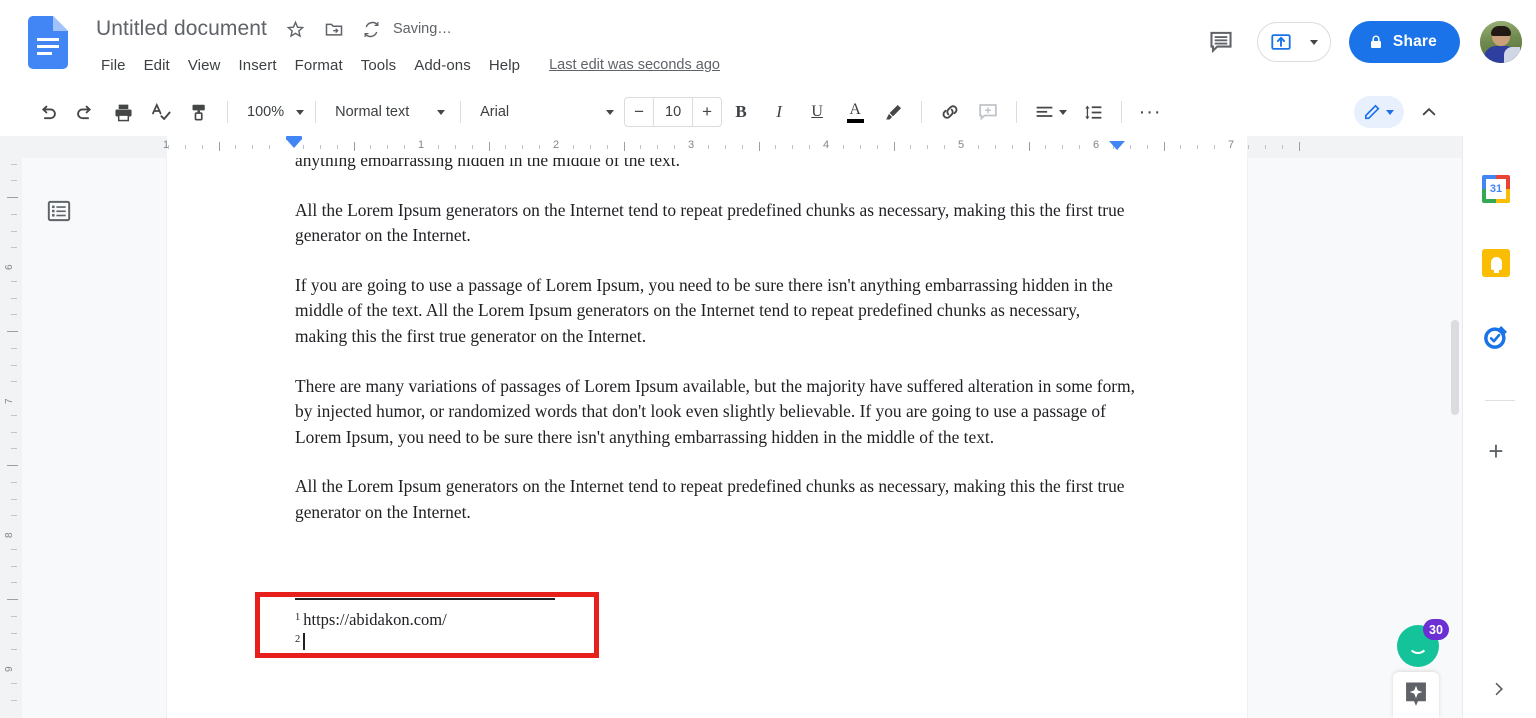 The height and width of the screenshot is (718, 1536). I want to click on google-docs-logo, so click(48, 42).